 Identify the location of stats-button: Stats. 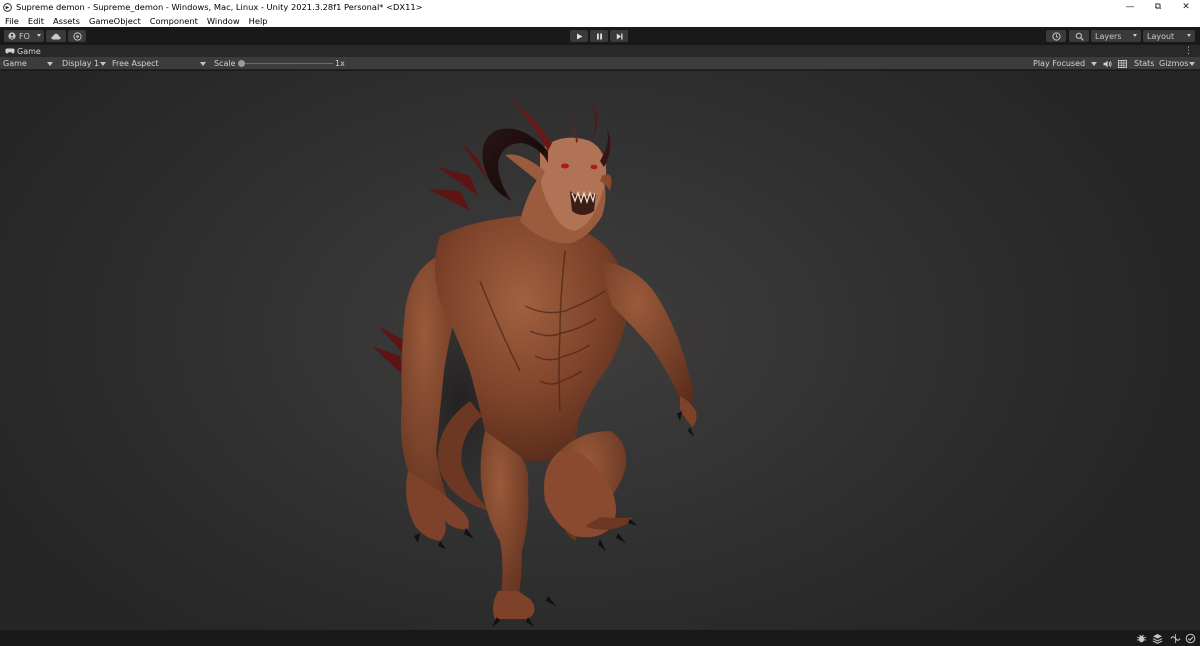
(1145, 63).